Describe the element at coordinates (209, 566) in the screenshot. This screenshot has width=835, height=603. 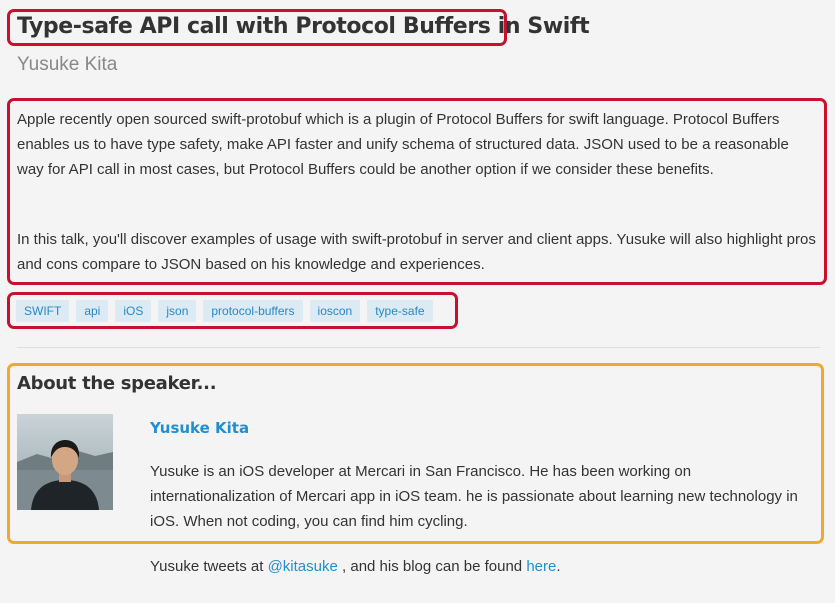
I see `tweets-prefix-text: Yusuke tweets at` at that location.